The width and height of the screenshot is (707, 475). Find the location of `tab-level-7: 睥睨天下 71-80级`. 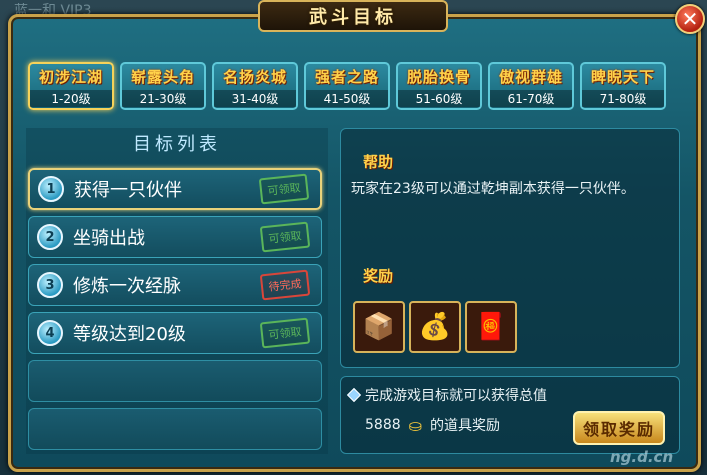

tab-level-7: 睥睨天下 71-80级 is located at coordinates (623, 86).